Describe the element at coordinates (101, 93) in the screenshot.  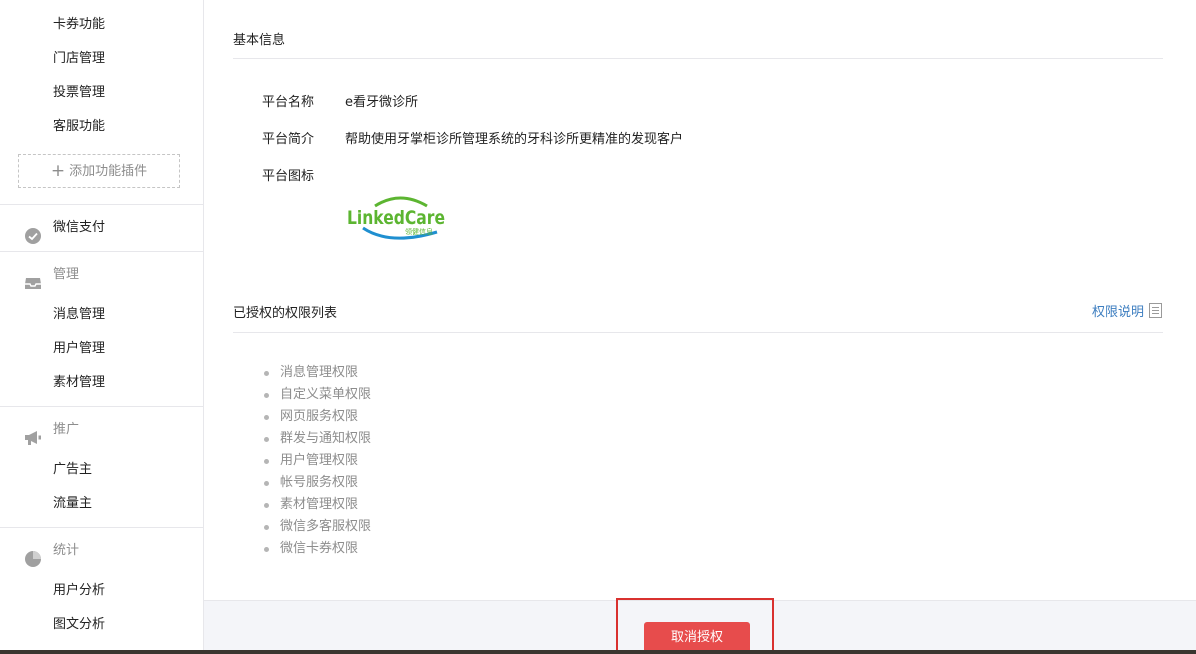
I see `sidebar-item-voting: 投票管理` at that location.